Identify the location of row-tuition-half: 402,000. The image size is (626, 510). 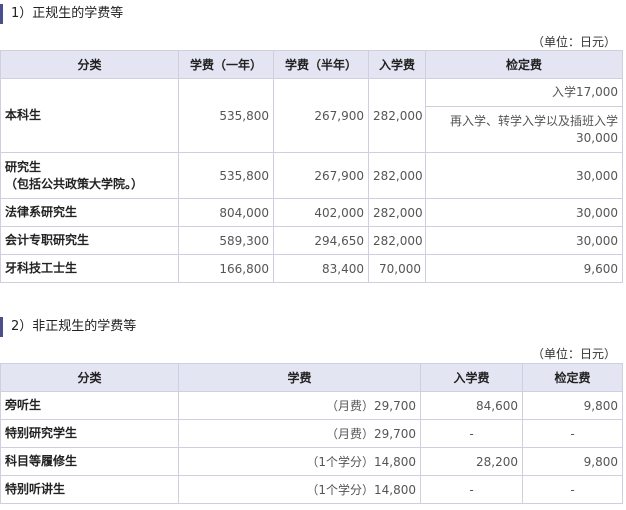
(321, 212).